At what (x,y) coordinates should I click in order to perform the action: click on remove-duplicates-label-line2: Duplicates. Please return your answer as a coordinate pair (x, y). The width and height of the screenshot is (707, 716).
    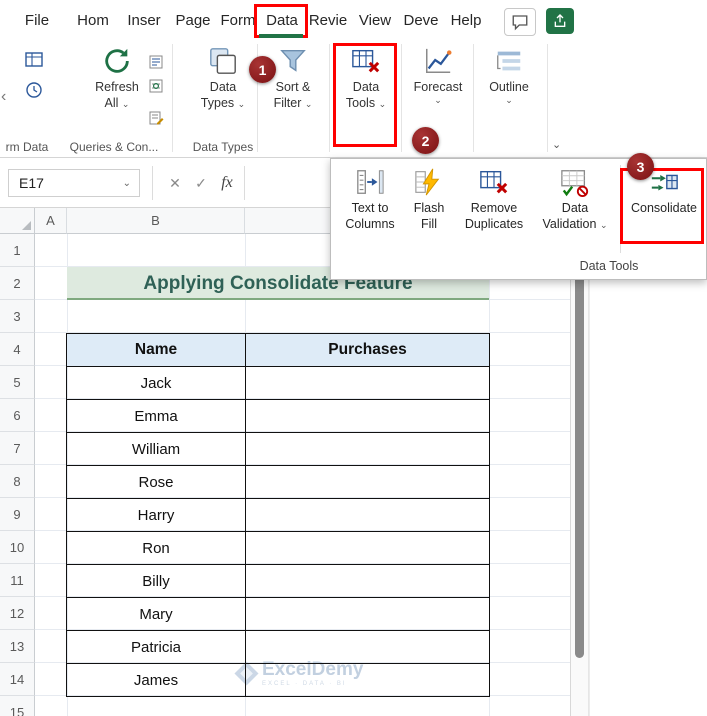
    Looking at the image, I should click on (494, 224).